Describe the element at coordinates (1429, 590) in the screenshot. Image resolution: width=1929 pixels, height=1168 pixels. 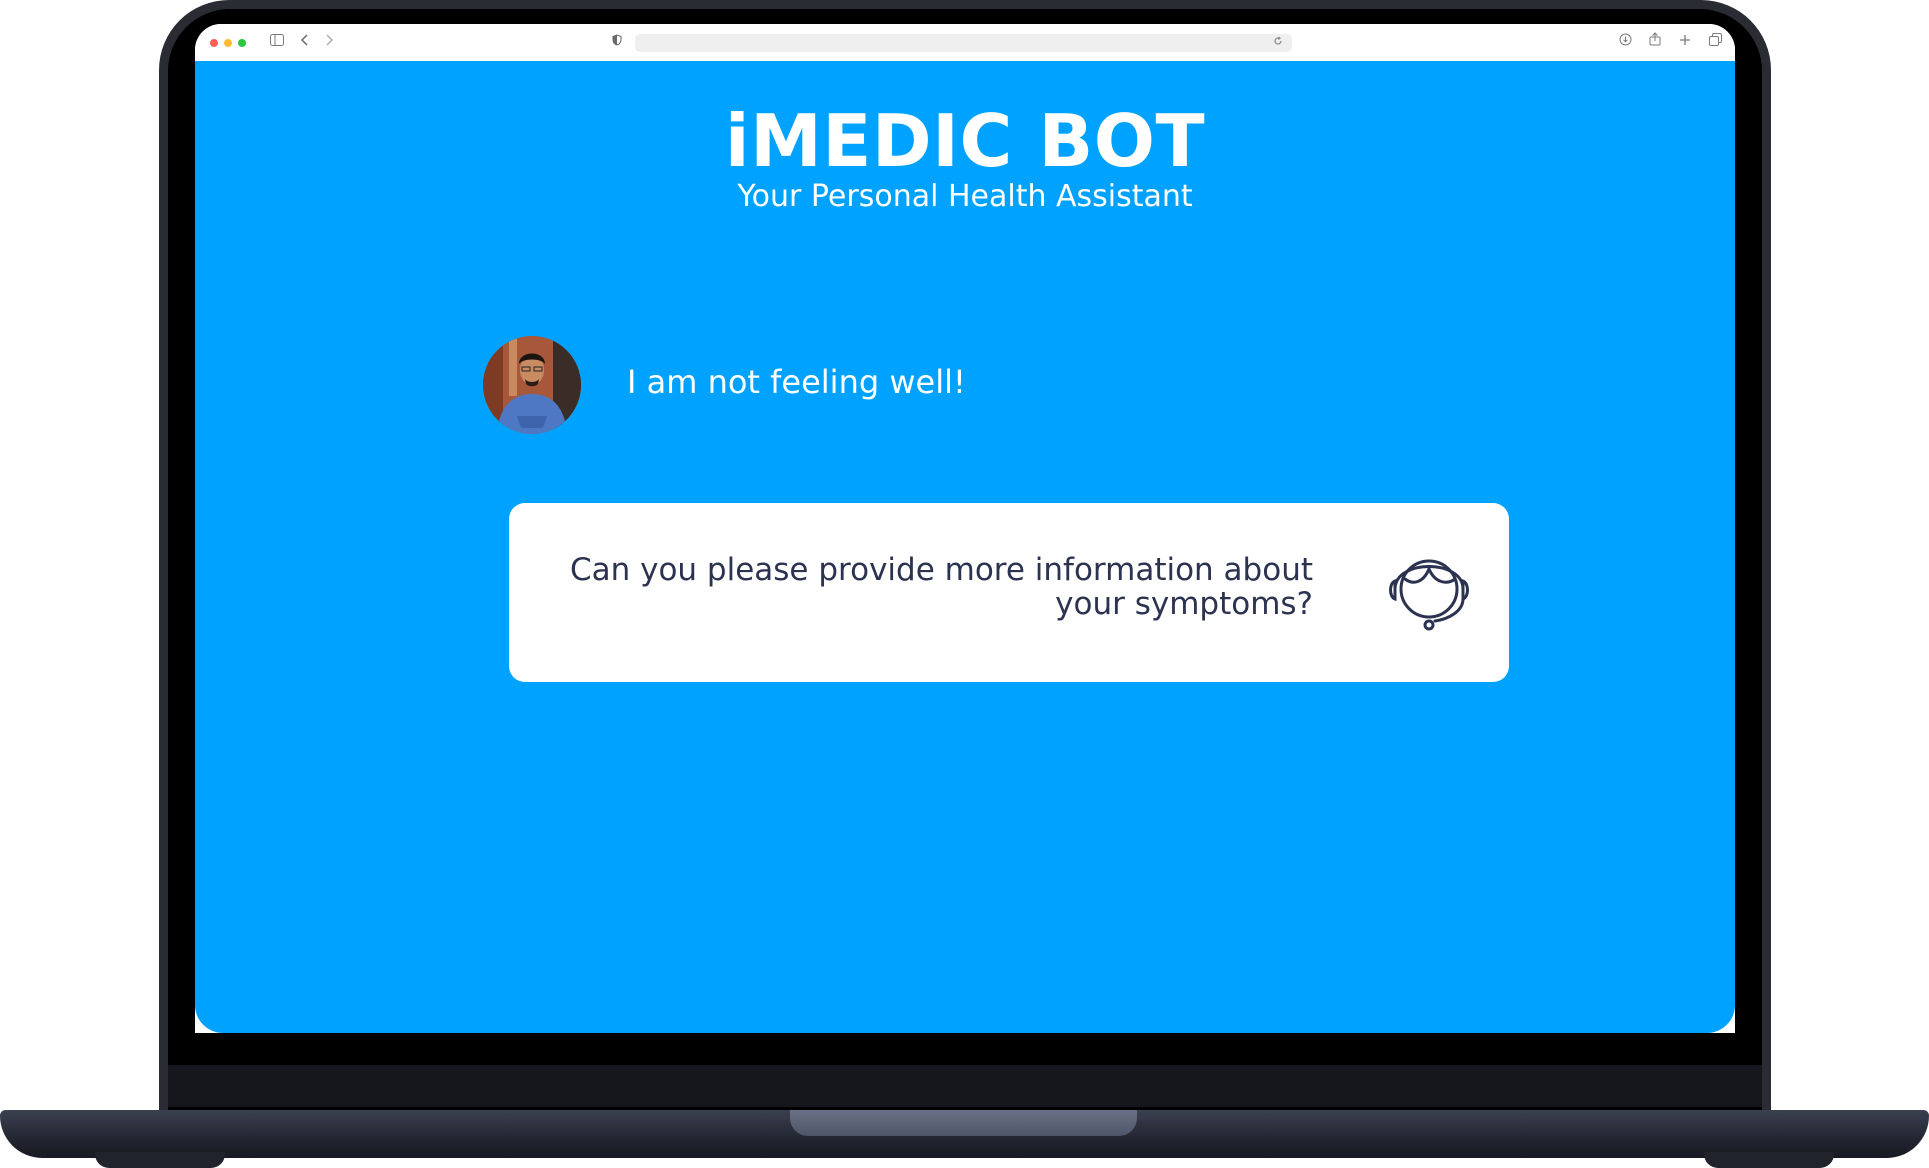
I see `support-agent-icon` at that location.